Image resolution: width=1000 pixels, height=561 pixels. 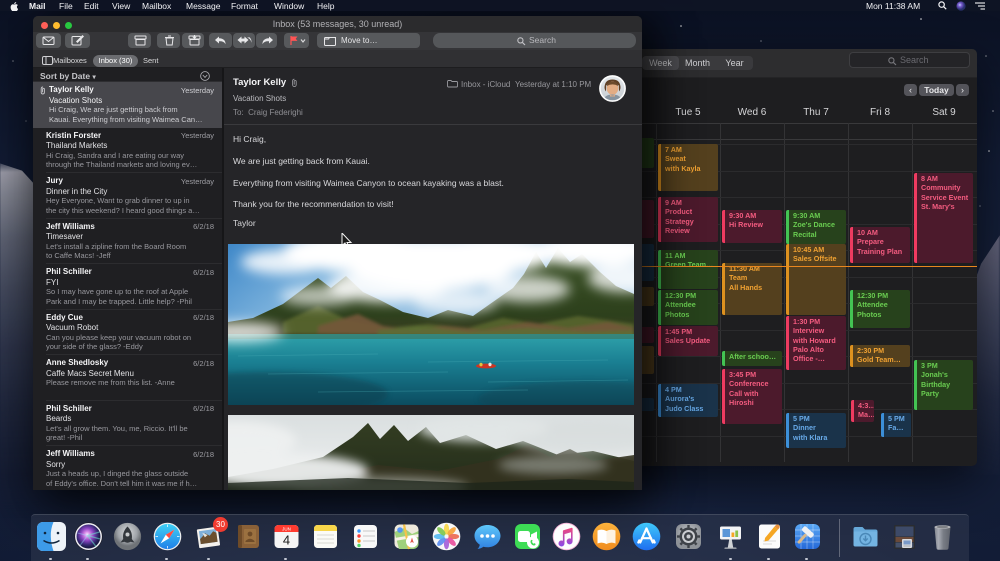 I want to click on svg-text: JUN, so click(x=286, y=529).